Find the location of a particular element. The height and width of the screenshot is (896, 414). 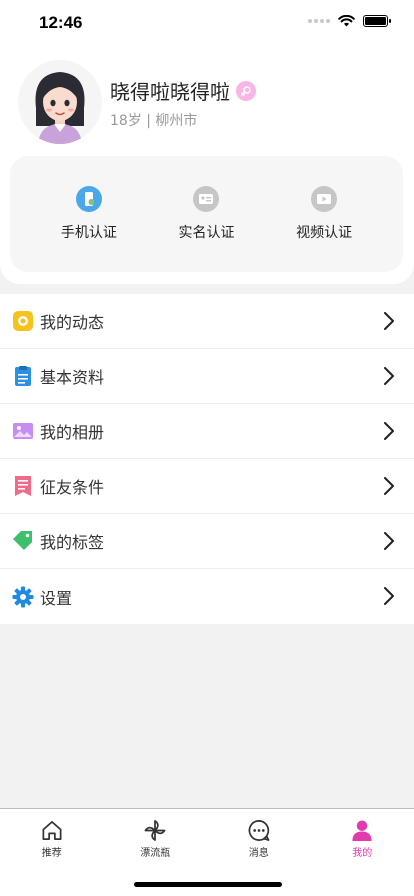

user-icon is located at coordinates (362, 831).